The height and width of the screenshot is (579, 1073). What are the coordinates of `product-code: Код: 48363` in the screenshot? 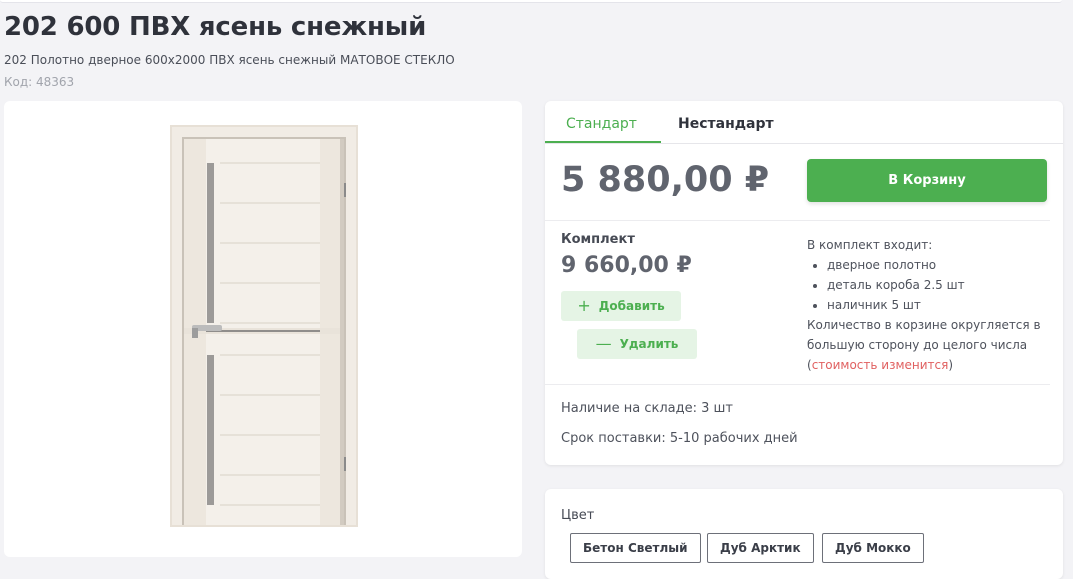 It's located at (39, 82).